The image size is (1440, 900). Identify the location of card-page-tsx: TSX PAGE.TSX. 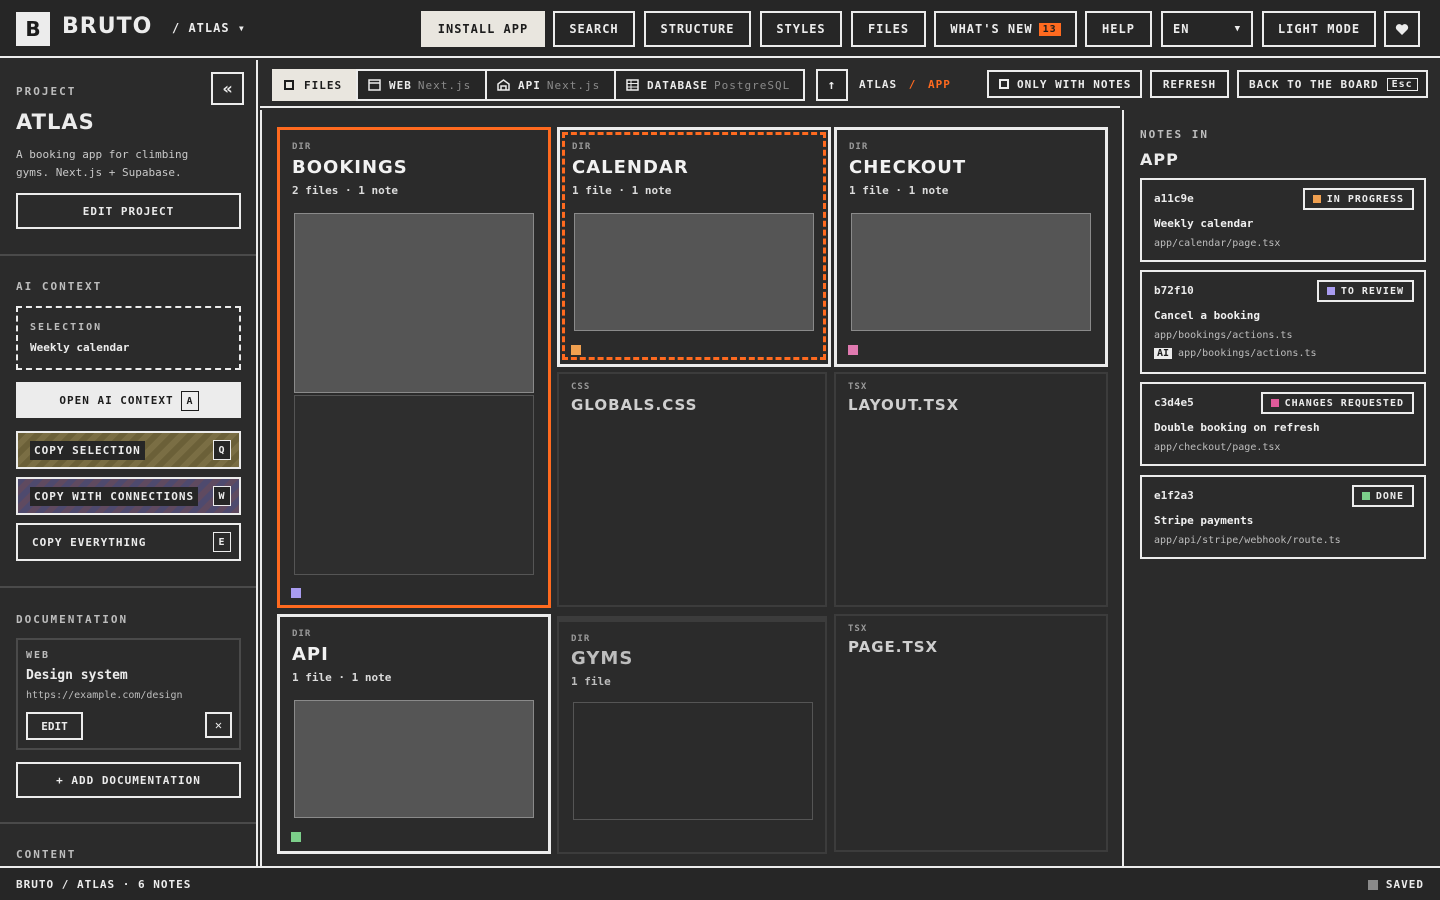
(971, 733).